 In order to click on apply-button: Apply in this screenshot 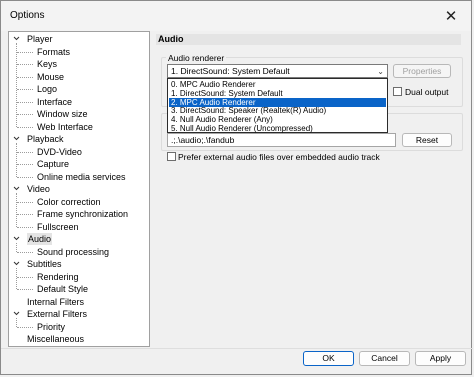, I will do `click(440, 358)`.